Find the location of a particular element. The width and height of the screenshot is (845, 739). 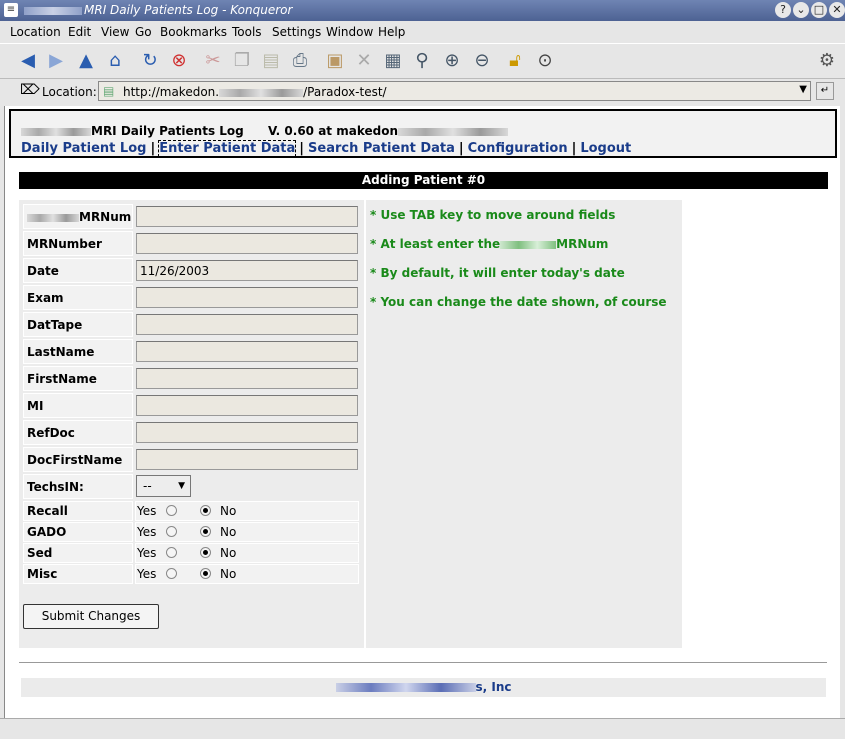

tip-text: * By default, it will enter today's date is located at coordinates (497, 273).